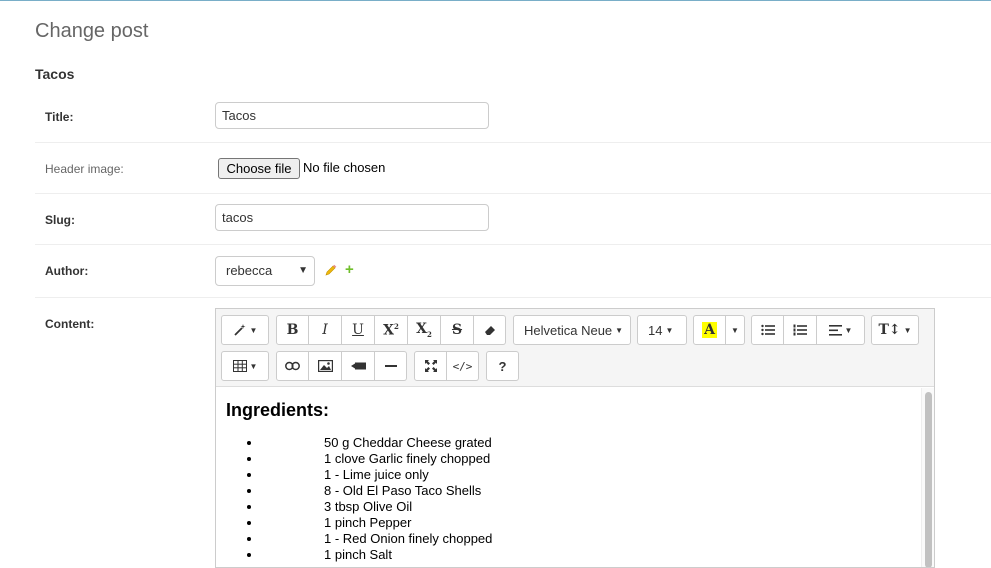 The height and width of the screenshot is (568, 991). What do you see at coordinates (586, 475) in the screenshot?
I see `list-item: 1 - Lime juice only` at bounding box center [586, 475].